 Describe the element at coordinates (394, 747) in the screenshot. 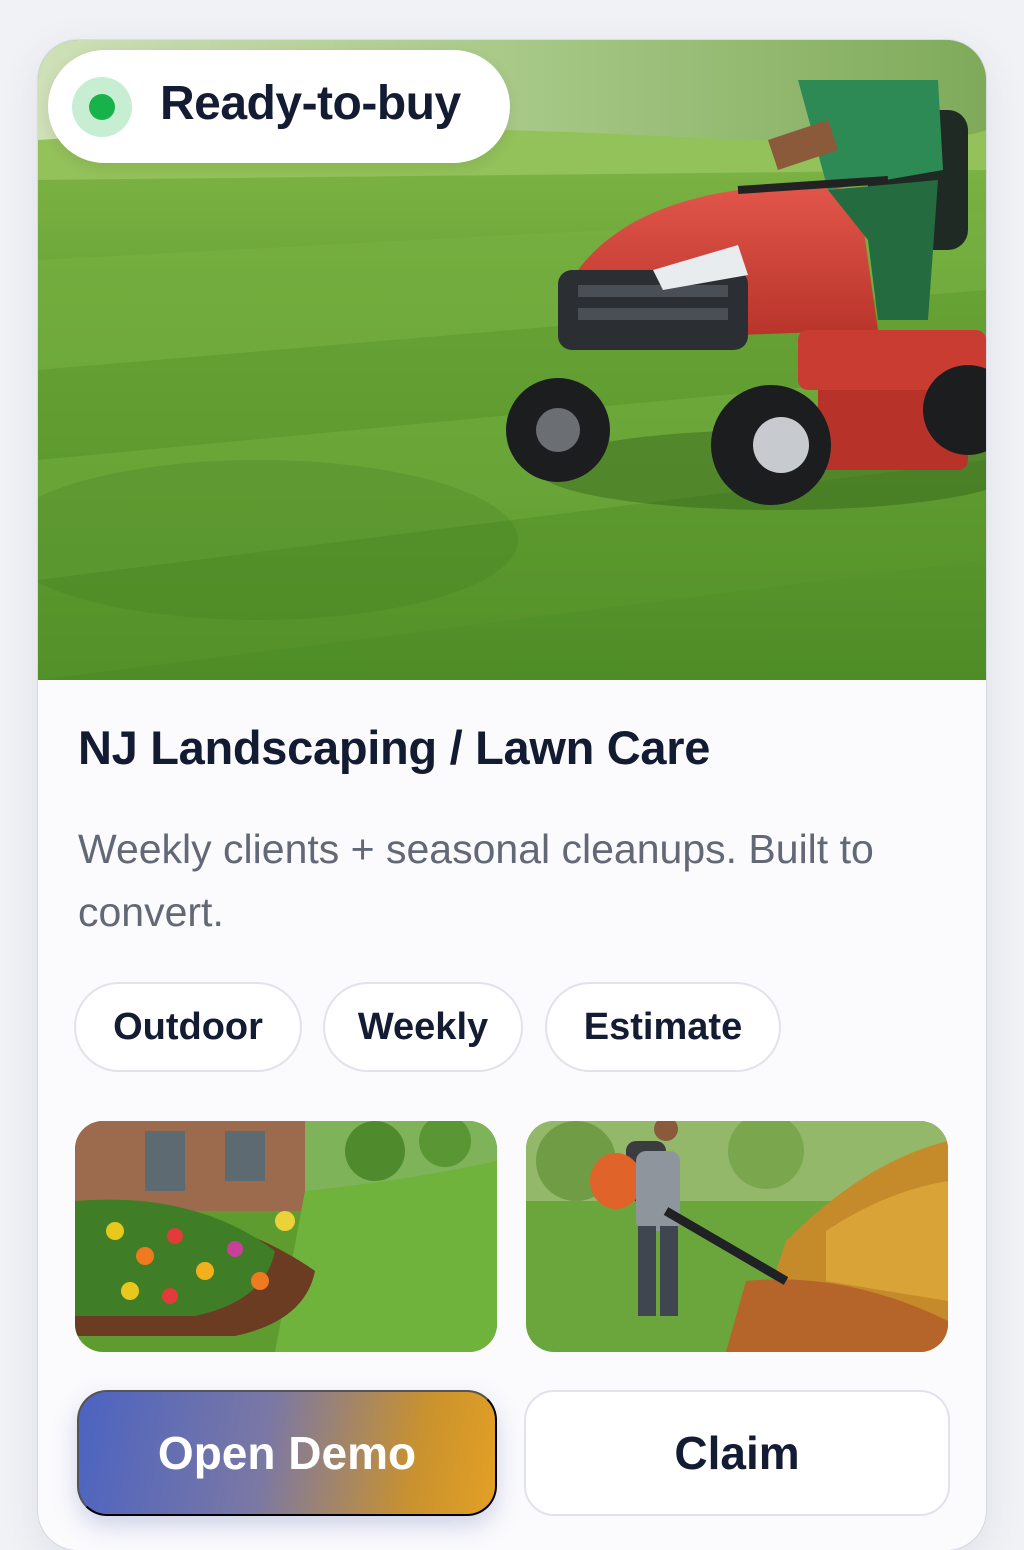

I see `listing-title: NJ Landscaping / Lawn Care` at that location.